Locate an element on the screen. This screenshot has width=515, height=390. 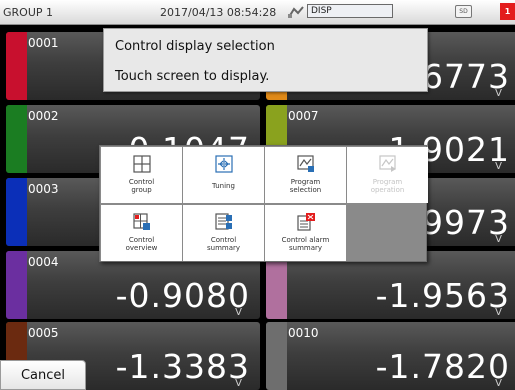
control-alarm-summary-button: Control alarm summary is located at coordinates (305, 233).